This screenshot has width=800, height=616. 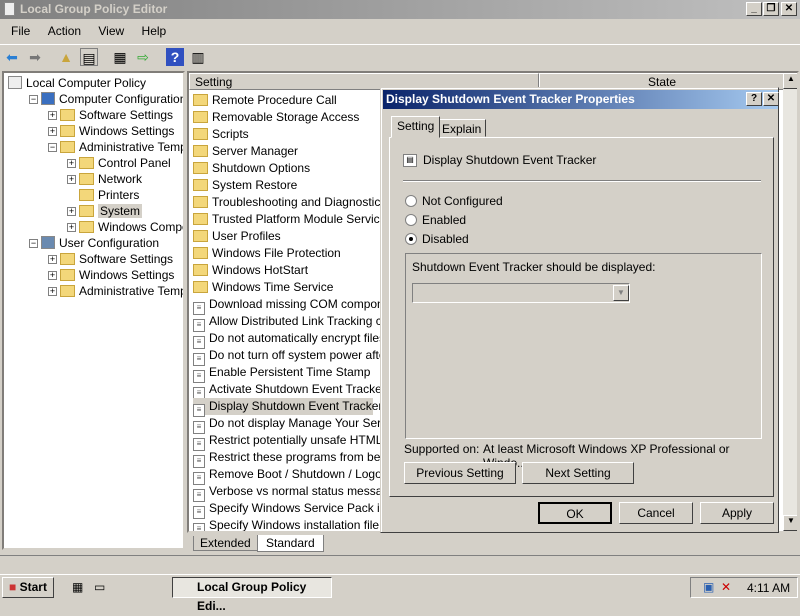 I want to click on tab-explain: Explain, so click(x=462, y=128).